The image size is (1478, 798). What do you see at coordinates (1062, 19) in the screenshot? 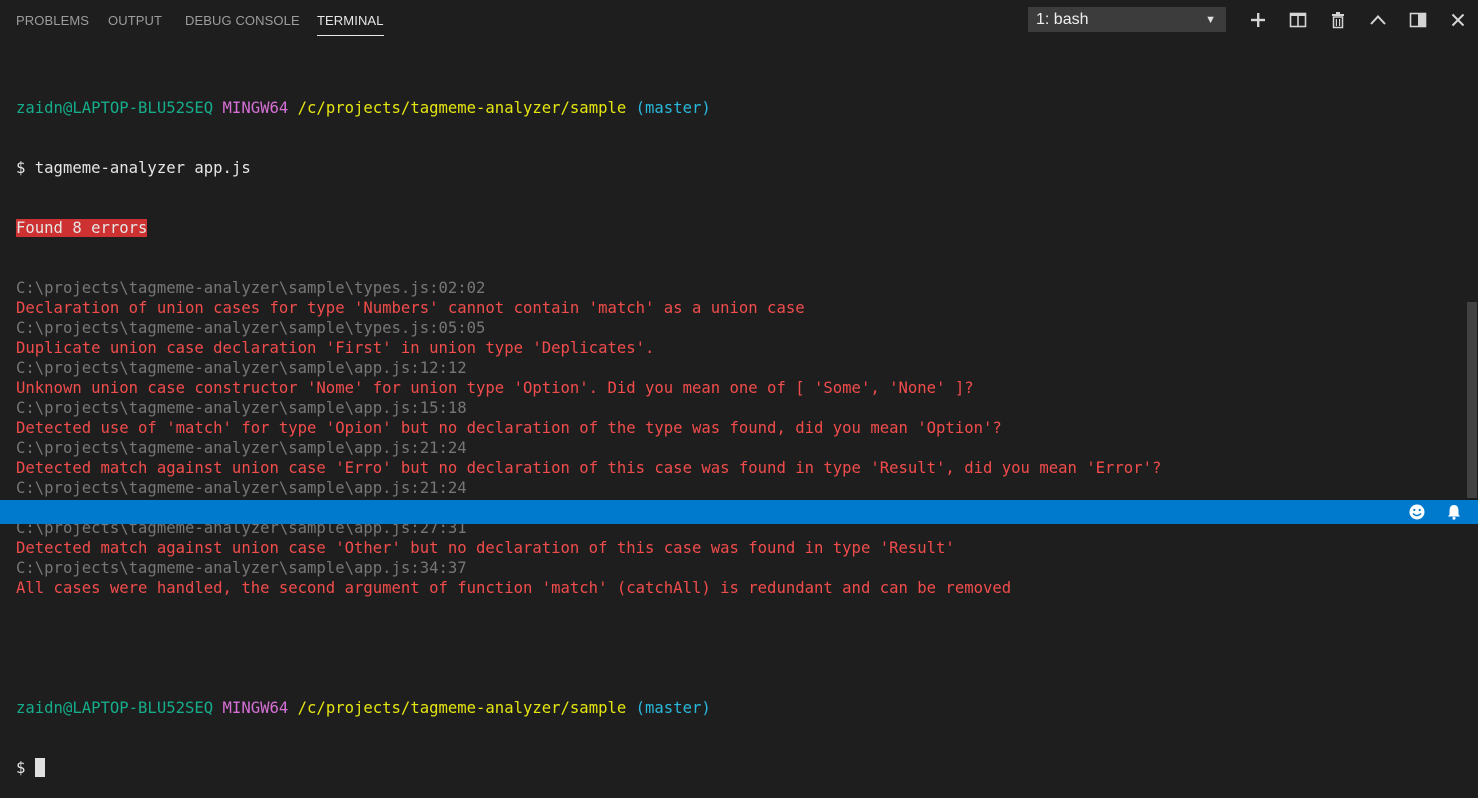
I see `terminal-instance-label: 1: bash` at bounding box center [1062, 19].